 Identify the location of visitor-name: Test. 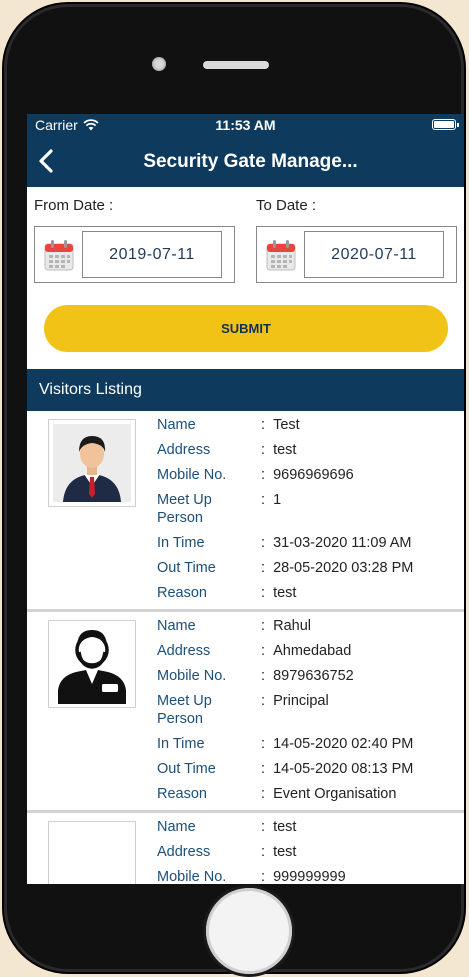
(280, 428).